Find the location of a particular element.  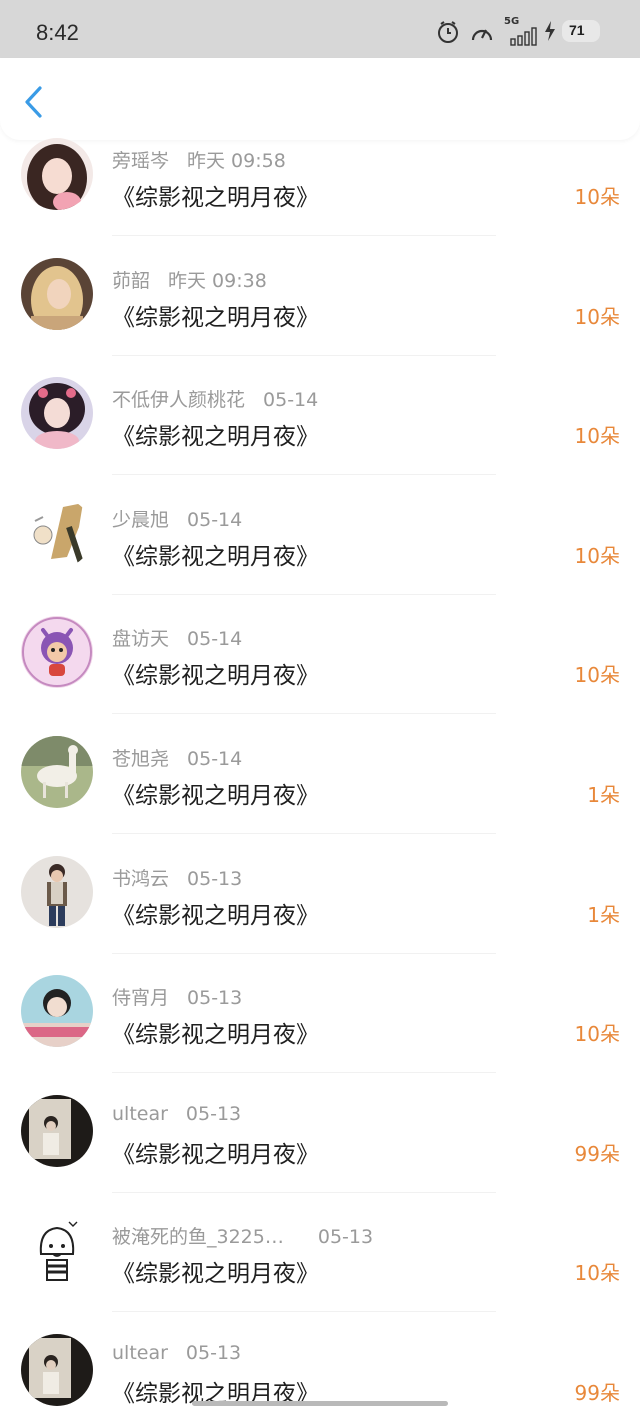

nav-bar is located at coordinates (320, 99).